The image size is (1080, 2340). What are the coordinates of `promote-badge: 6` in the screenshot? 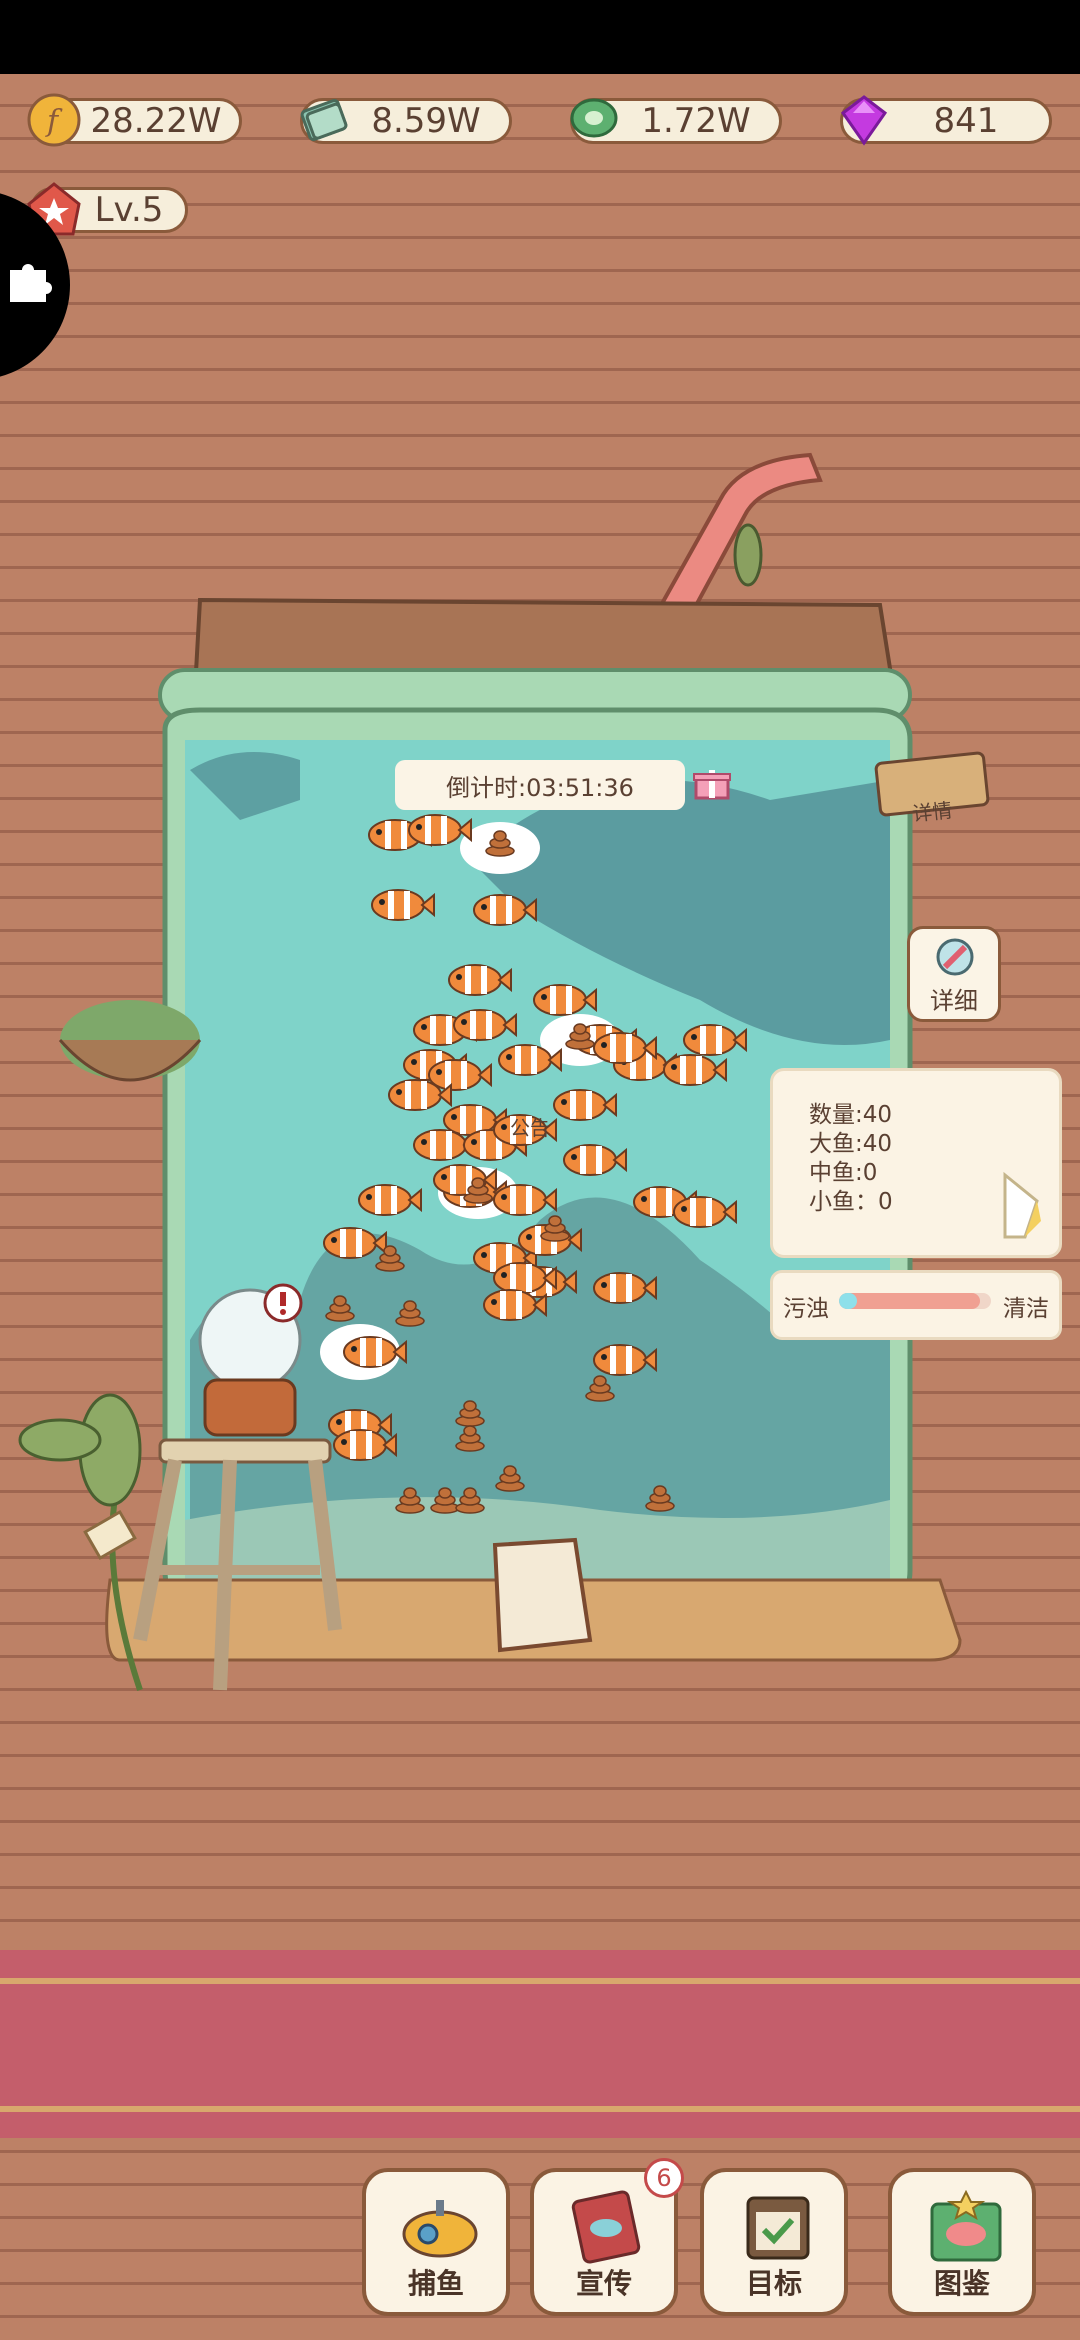 It's located at (664, 2178).